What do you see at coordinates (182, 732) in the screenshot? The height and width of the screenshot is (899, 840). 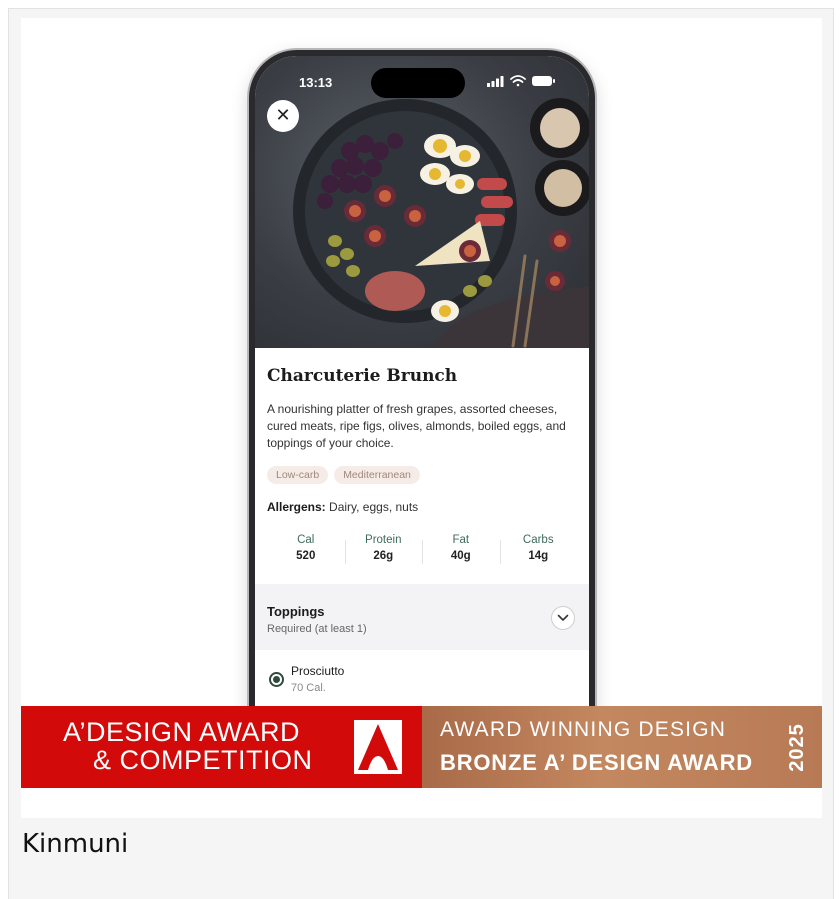 I see `award-line-1: A’DESIGN AWARD` at bounding box center [182, 732].